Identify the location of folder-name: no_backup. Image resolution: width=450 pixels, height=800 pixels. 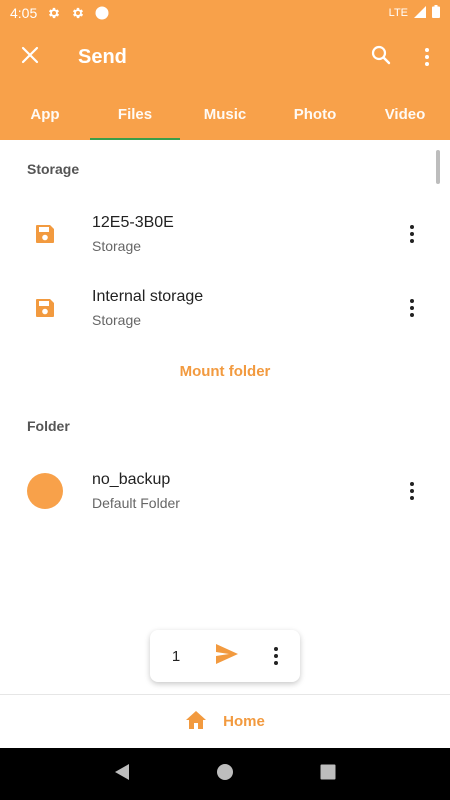
(131, 479).